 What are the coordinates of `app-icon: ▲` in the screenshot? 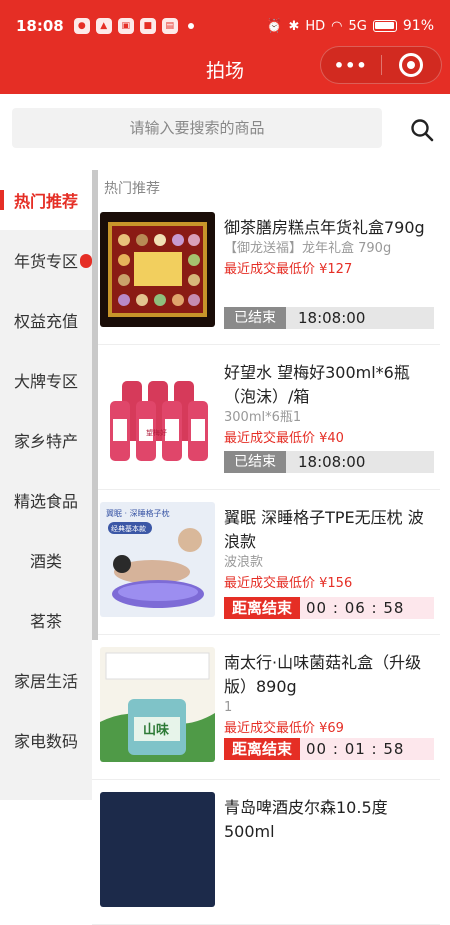 It's located at (103, 26).